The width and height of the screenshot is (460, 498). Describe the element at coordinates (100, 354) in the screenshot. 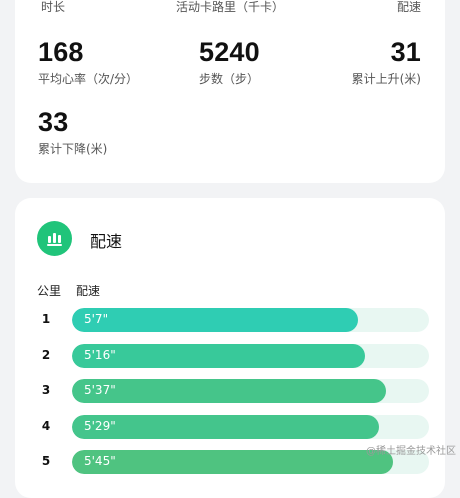

I see `pace-value: 5'16"` at that location.